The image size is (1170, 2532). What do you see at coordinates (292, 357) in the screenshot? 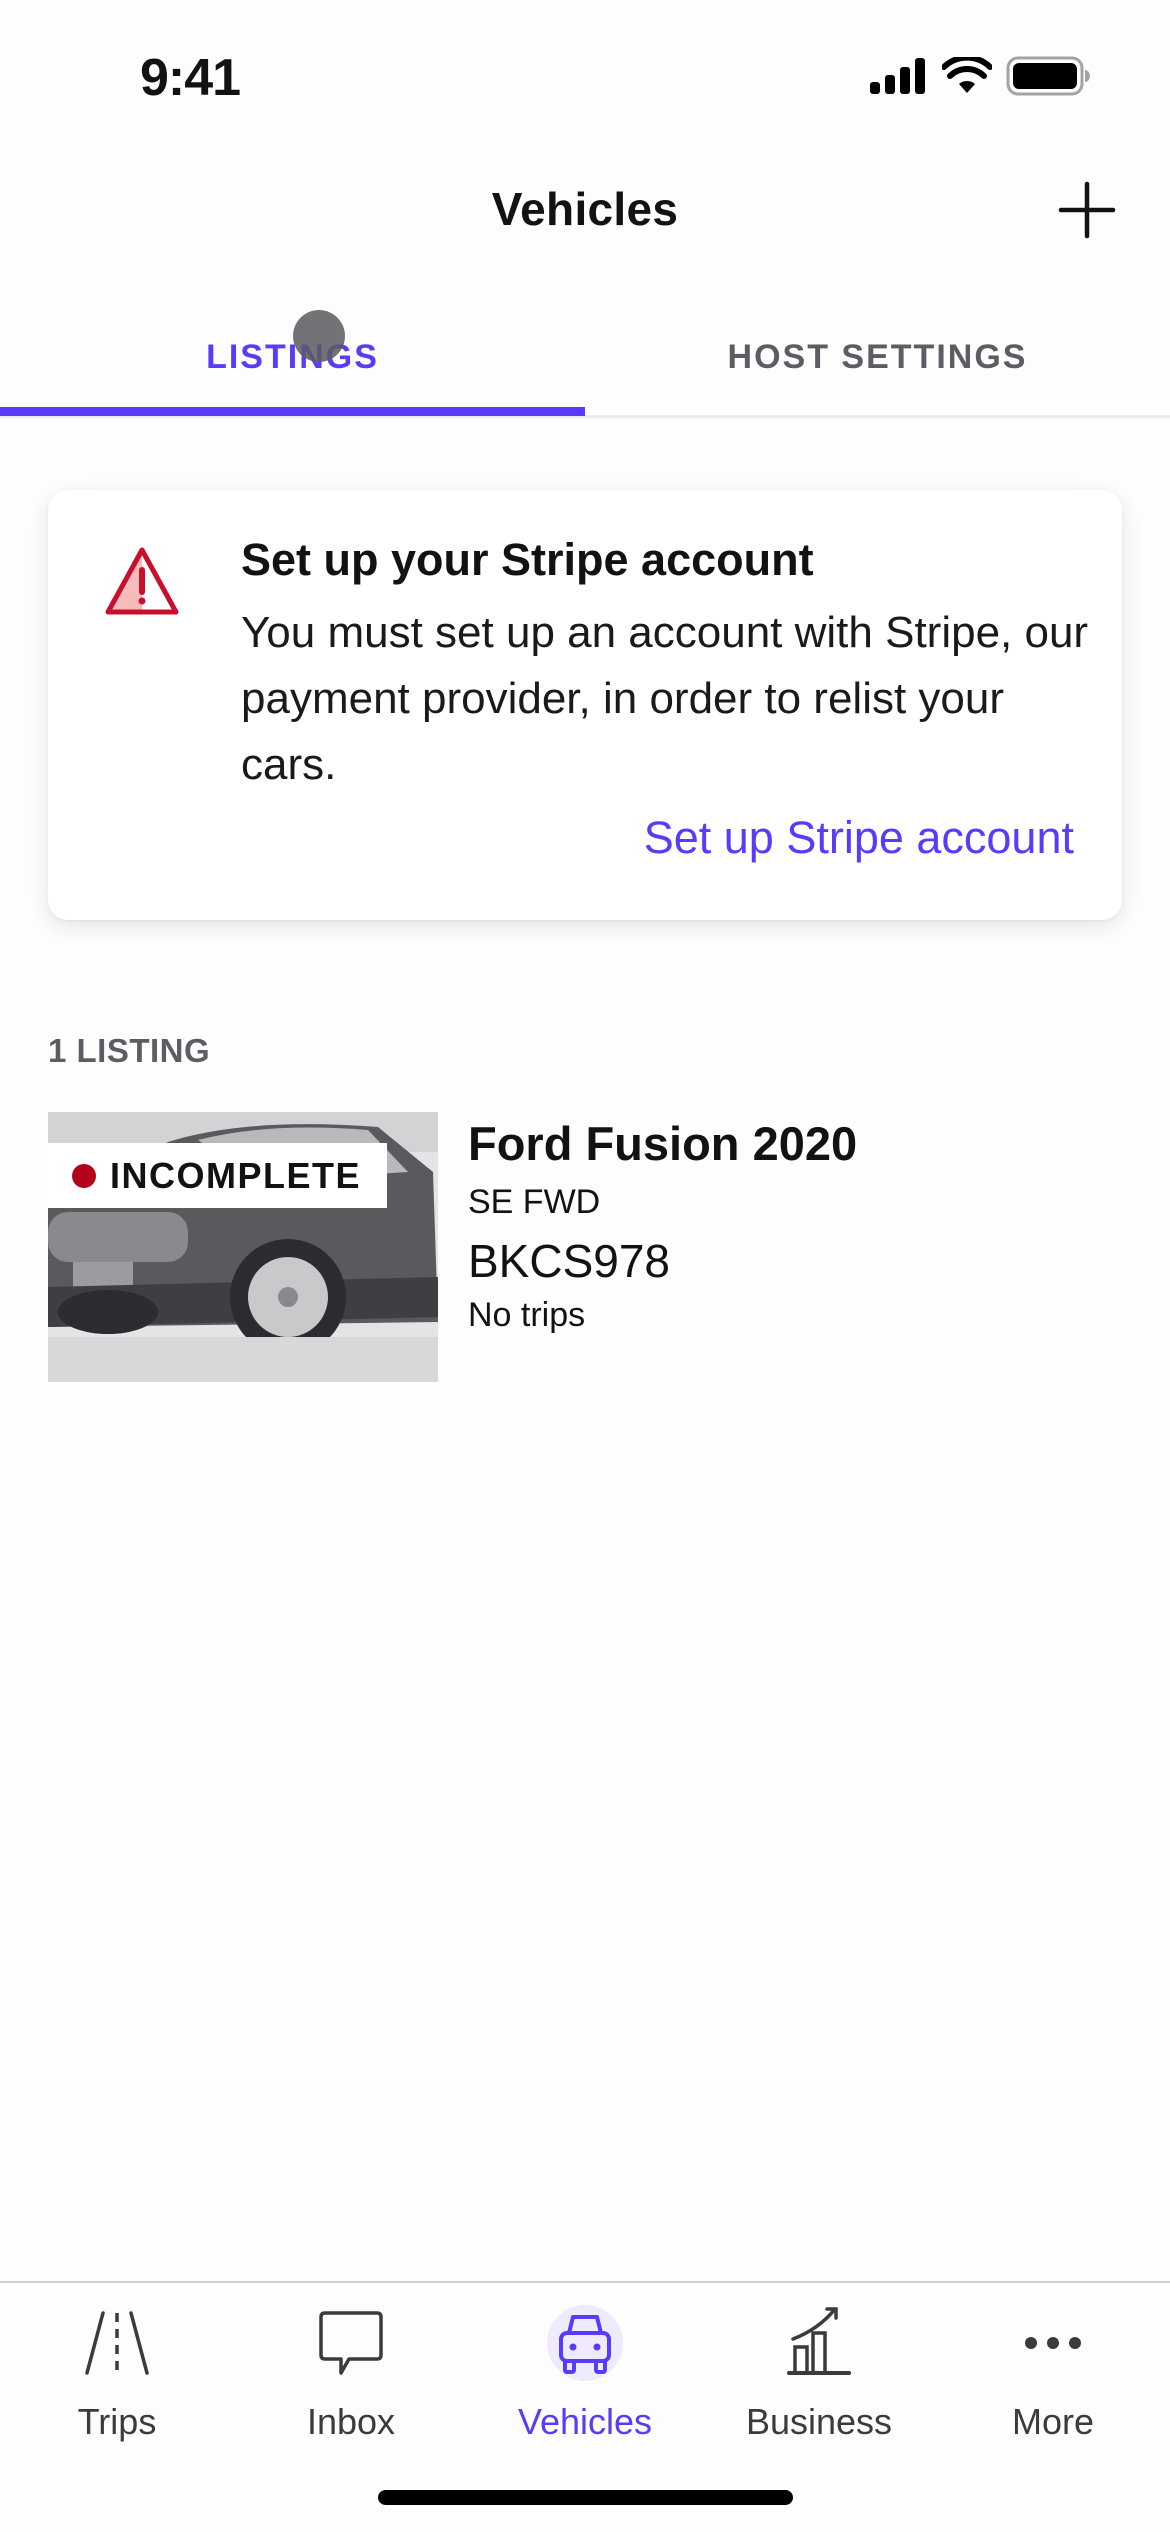
I see `tab-listings: LISTINGS` at bounding box center [292, 357].